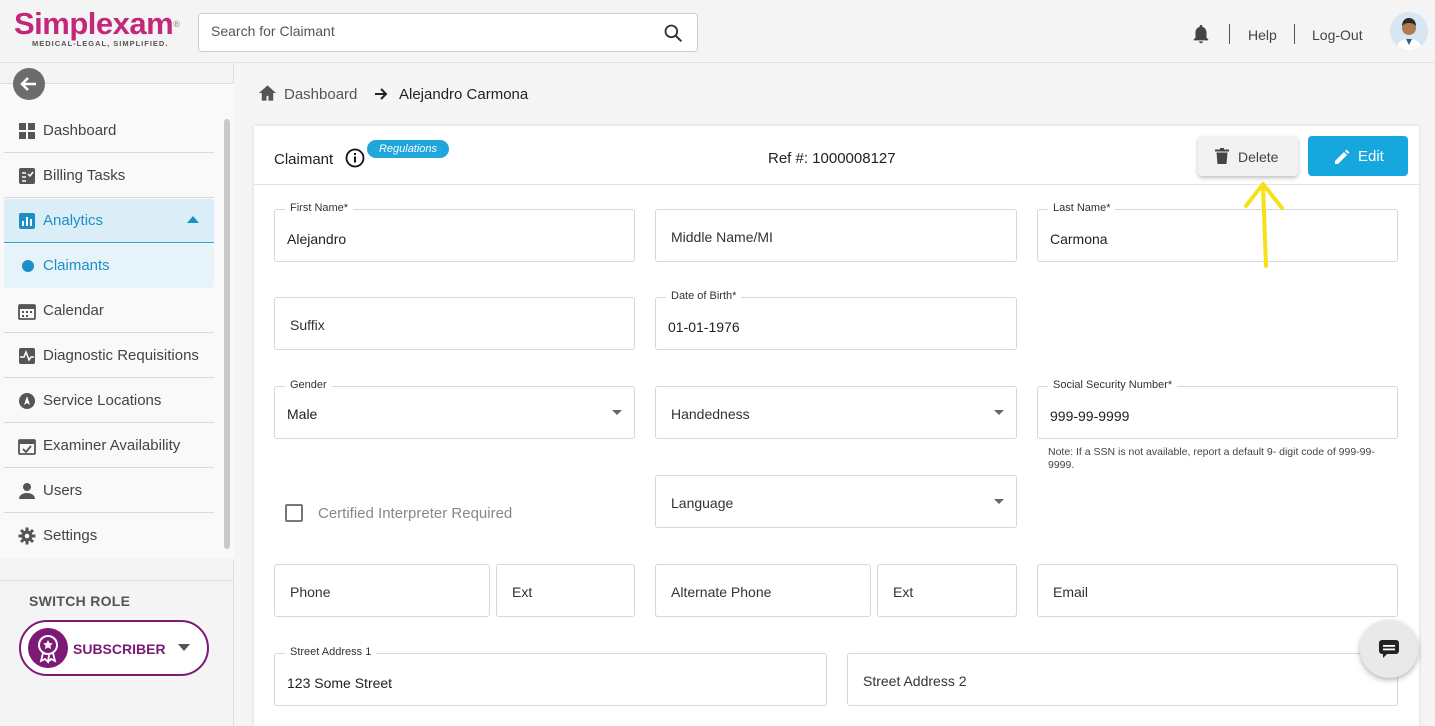  I want to click on sidebar-item-analytics: Analytics, so click(109, 221).